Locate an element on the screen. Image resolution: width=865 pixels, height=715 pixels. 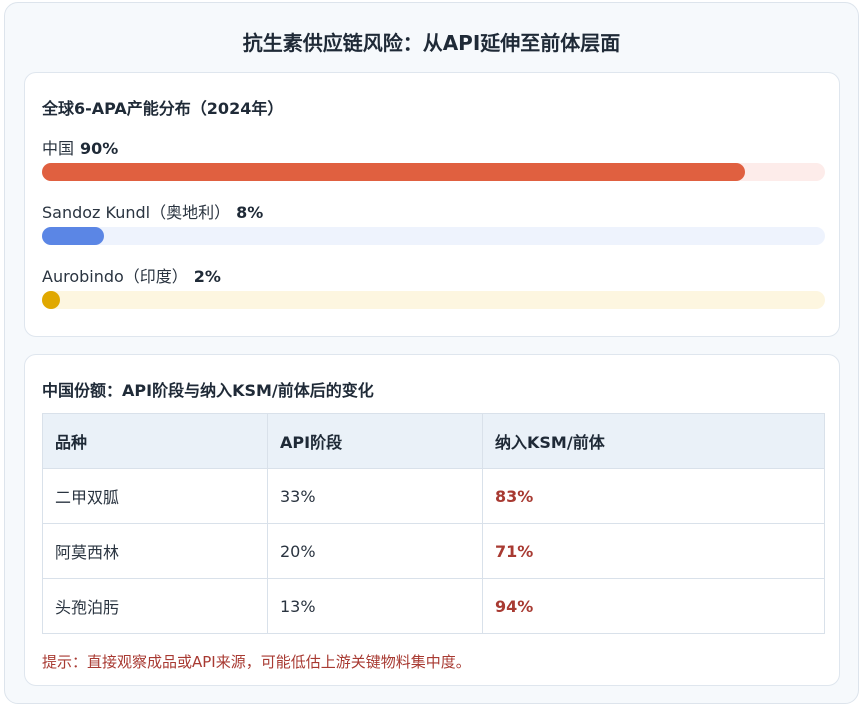
table-row: 二甲双胍 33% 83% is located at coordinates (433, 496).